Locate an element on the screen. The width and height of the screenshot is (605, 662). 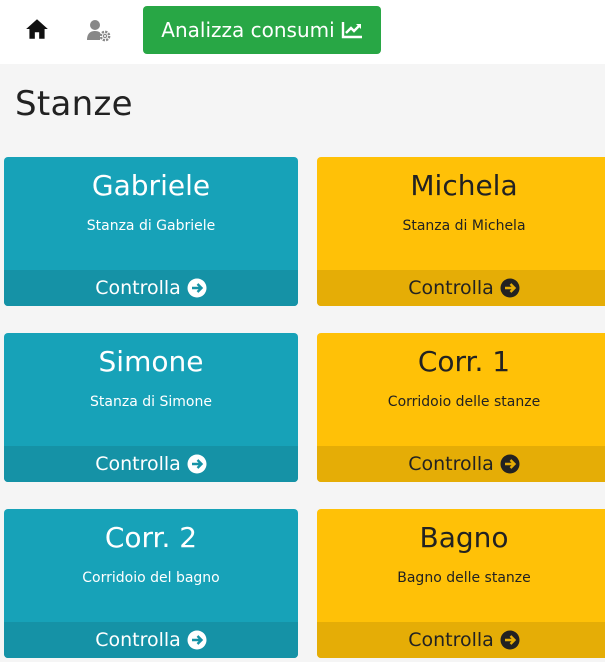
top-navbar: Analizza consumi is located at coordinates (302, 32).